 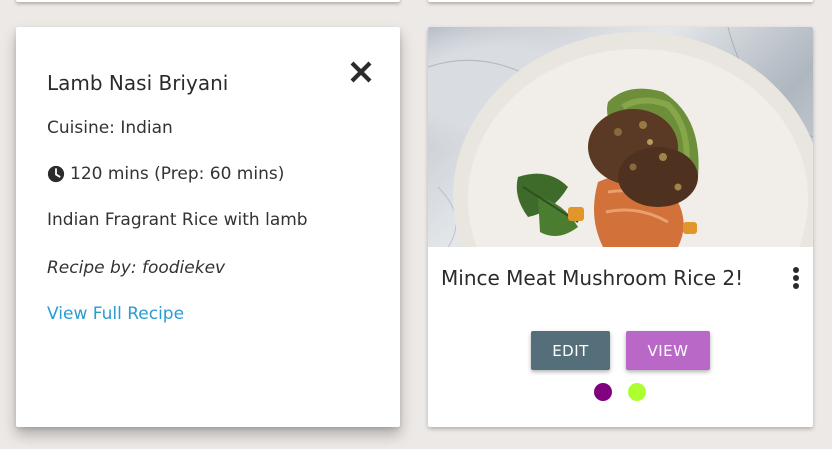 I want to click on time-row: 120 mins (Prep: 60 mins), so click(x=165, y=174).